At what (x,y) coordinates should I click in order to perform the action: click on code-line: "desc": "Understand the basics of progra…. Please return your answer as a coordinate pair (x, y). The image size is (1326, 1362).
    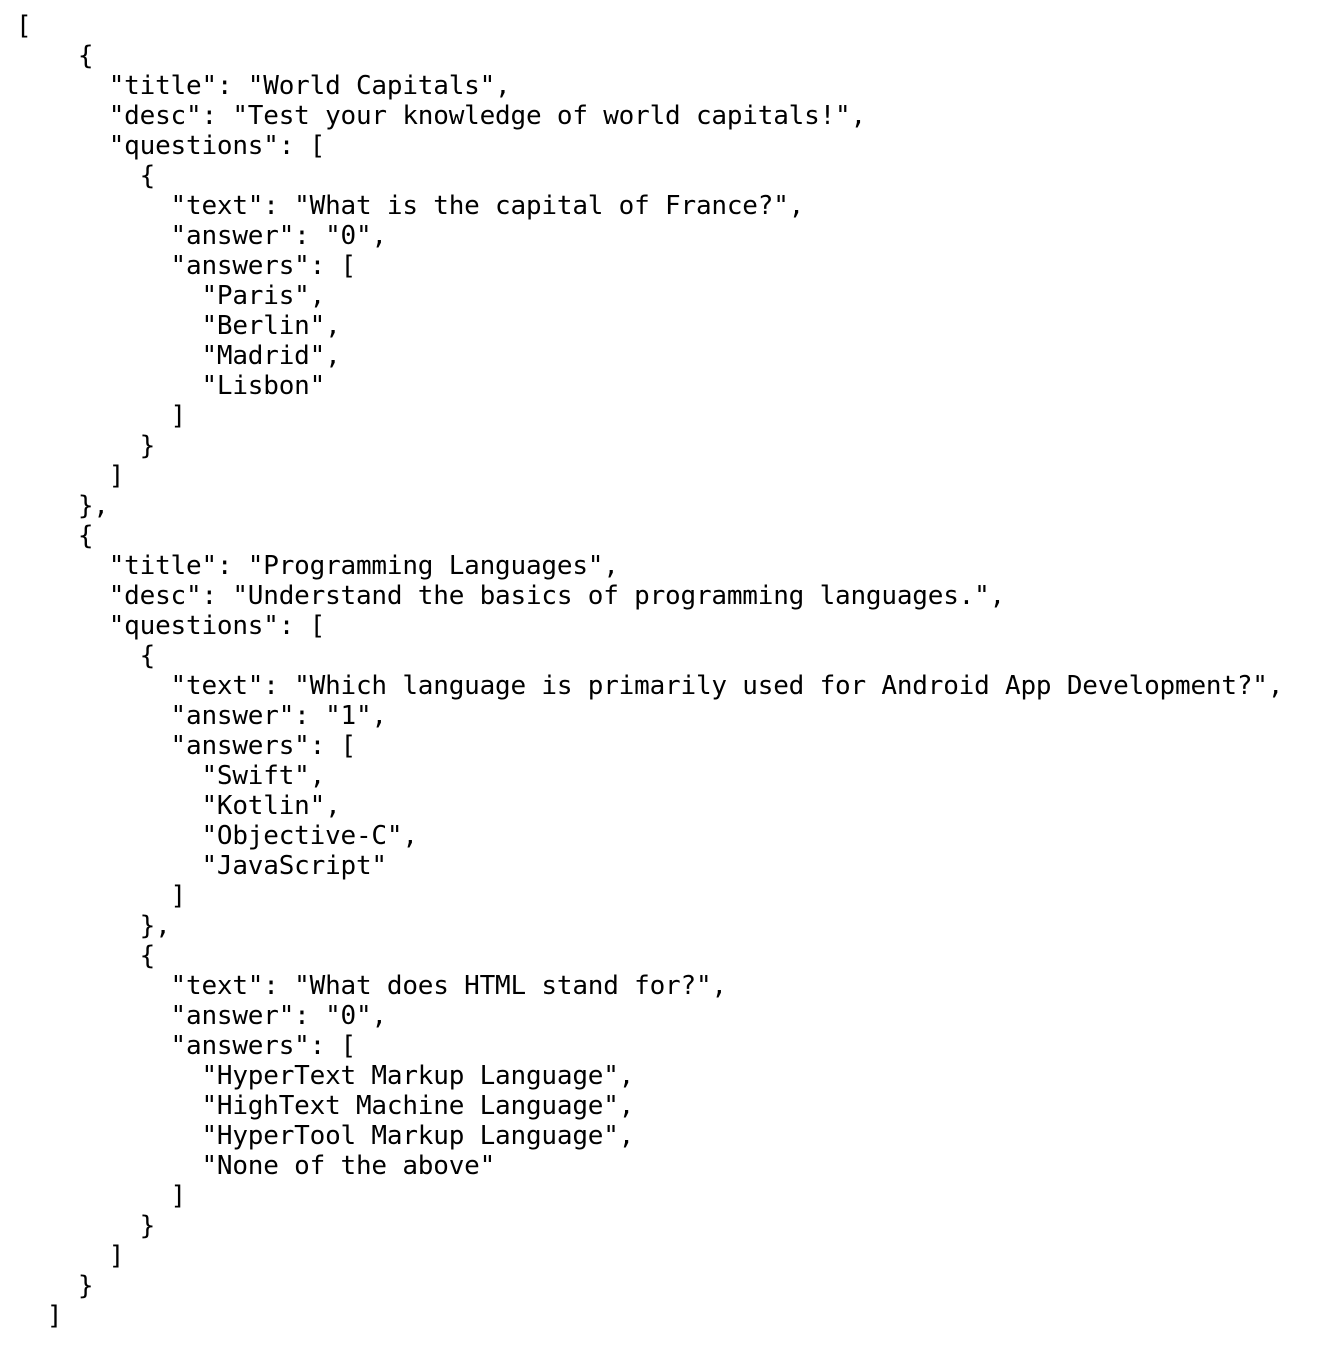
    Looking at the image, I should click on (511, 596).